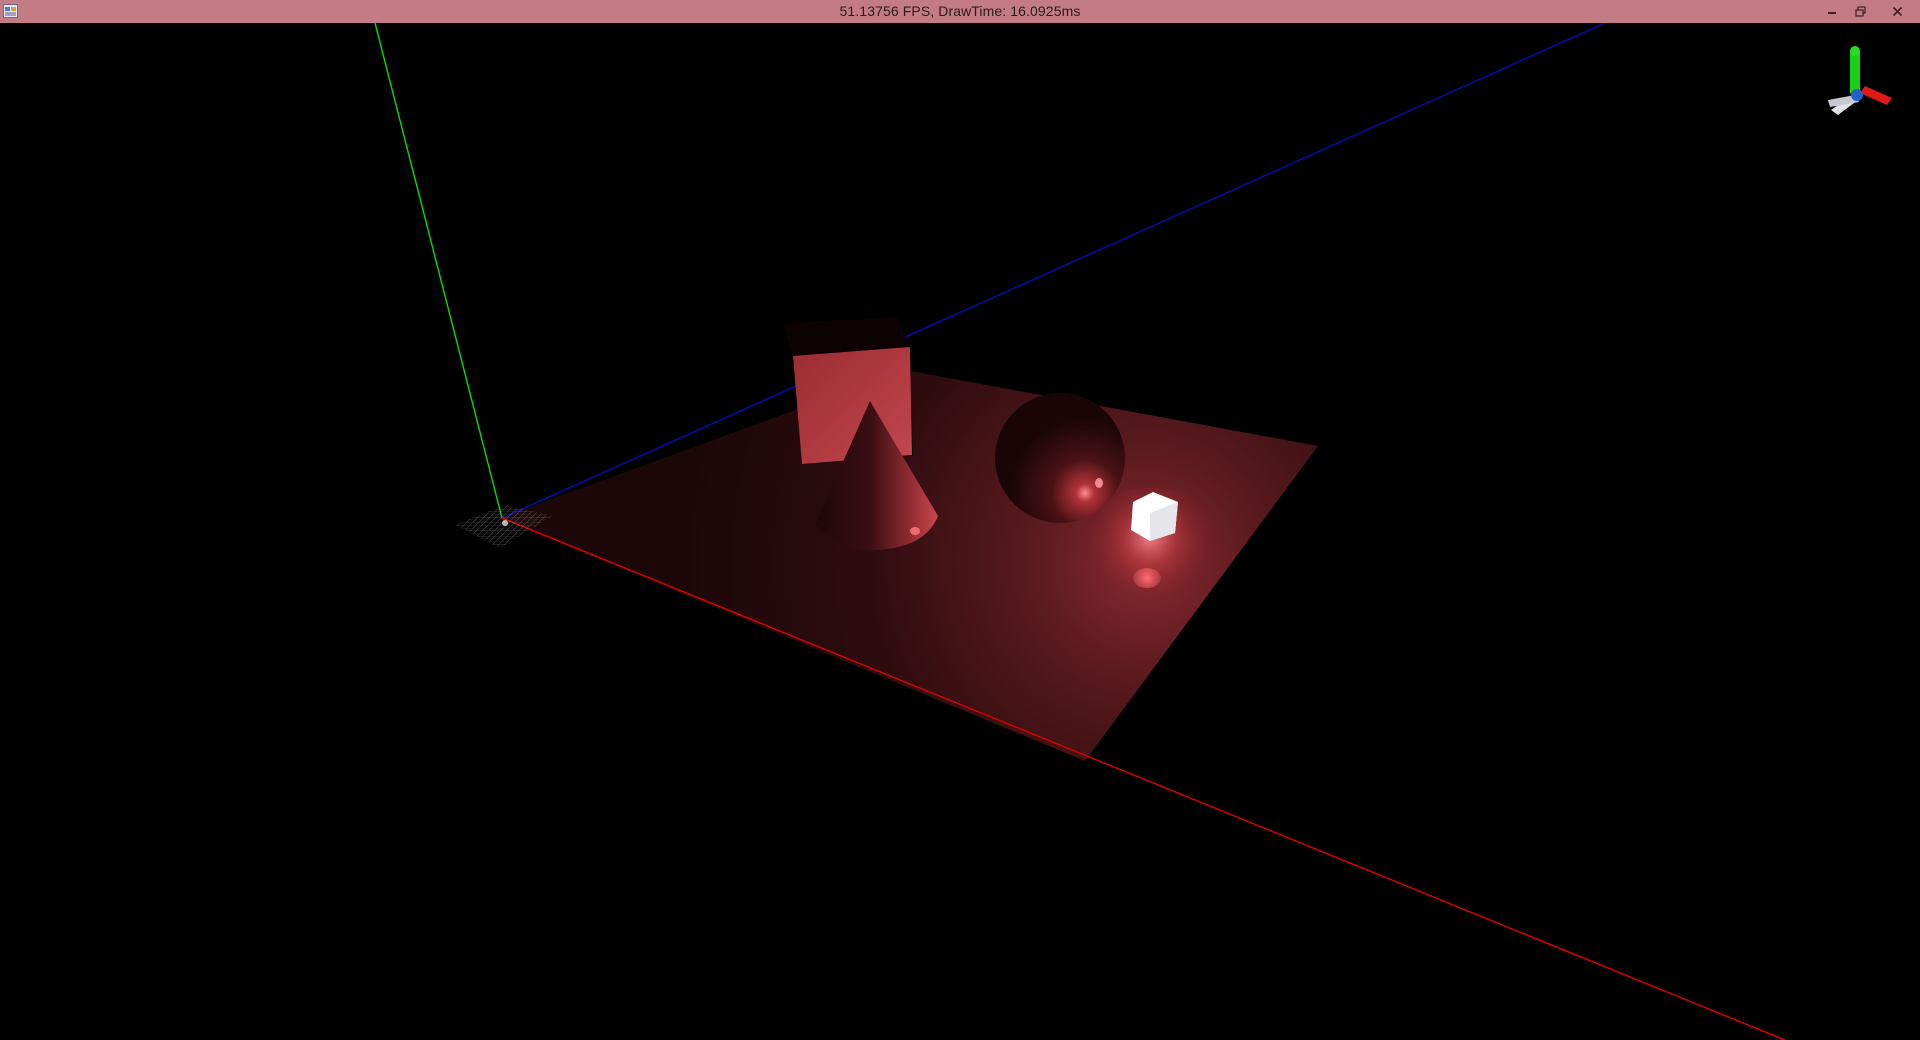 This screenshot has width=1920, height=1040. I want to click on origin-marker, so click(505, 523).